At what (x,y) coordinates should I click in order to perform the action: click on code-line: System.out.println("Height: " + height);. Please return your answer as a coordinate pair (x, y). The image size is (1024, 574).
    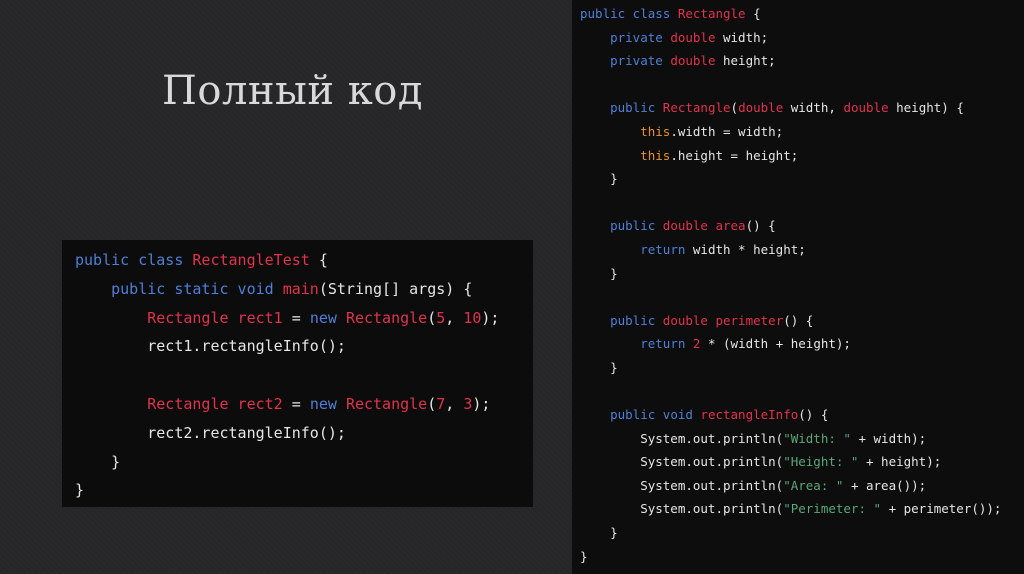
    Looking at the image, I should click on (798, 462).